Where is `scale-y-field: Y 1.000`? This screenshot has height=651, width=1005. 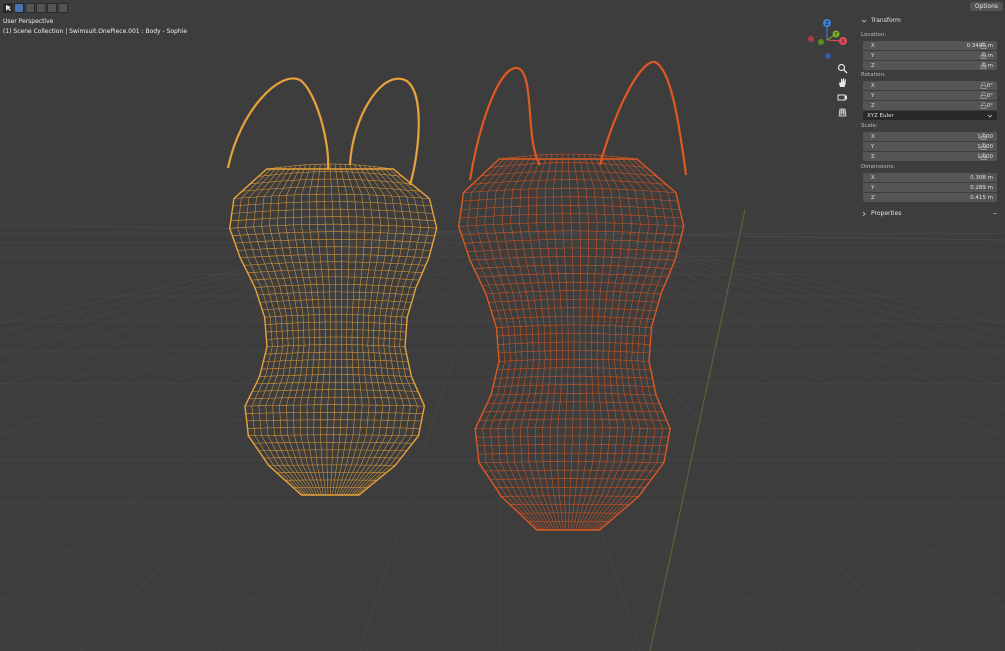 scale-y-field: Y 1.000 is located at coordinates (930, 146).